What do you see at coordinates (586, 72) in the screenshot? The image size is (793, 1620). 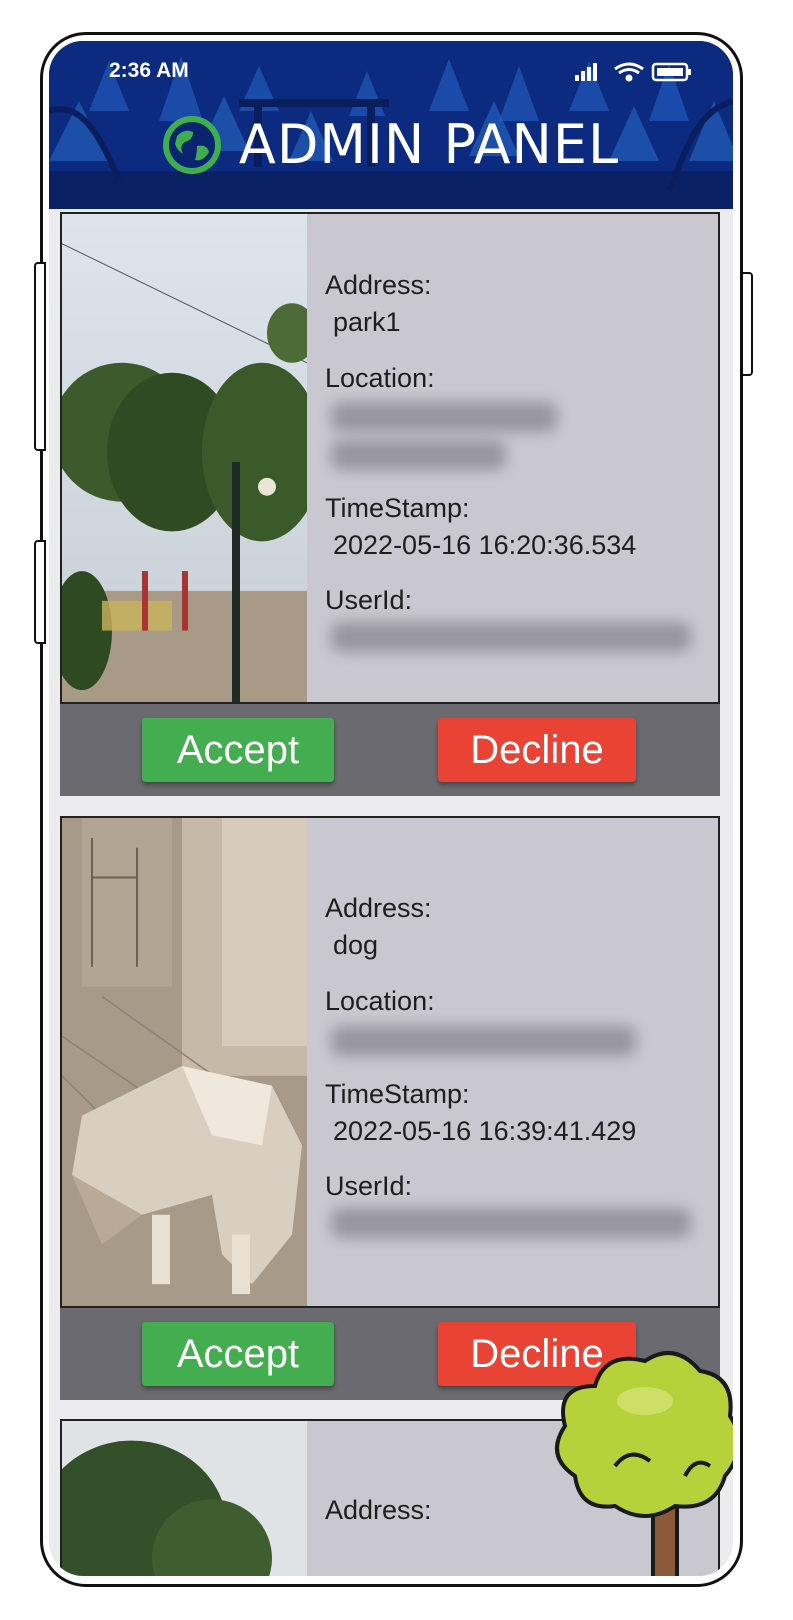 I see `signal-icon` at bounding box center [586, 72].